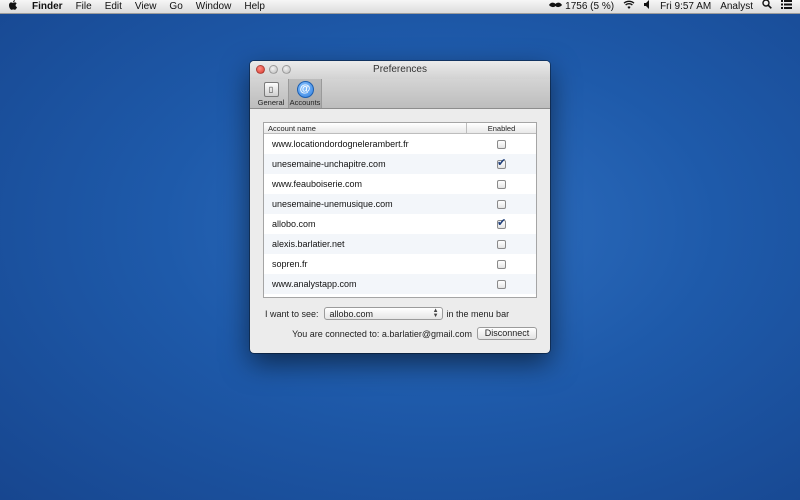 The image size is (800, 500). Describe the element at coordinates (435, 313) in the screenshot. I see `updown-arrows-icon: ▲ ▼` at that location.